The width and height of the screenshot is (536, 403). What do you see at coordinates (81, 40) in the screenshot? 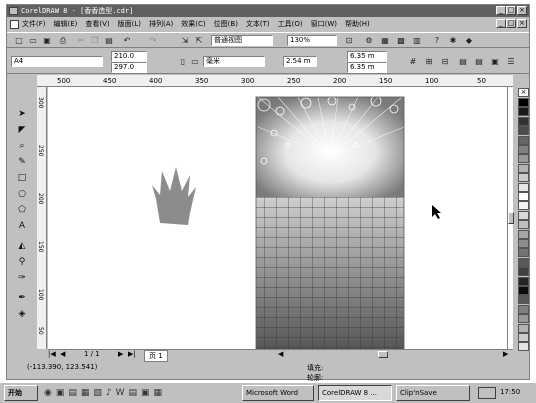
I see `cut-icon: ✂` at bounding box center [81, 40].